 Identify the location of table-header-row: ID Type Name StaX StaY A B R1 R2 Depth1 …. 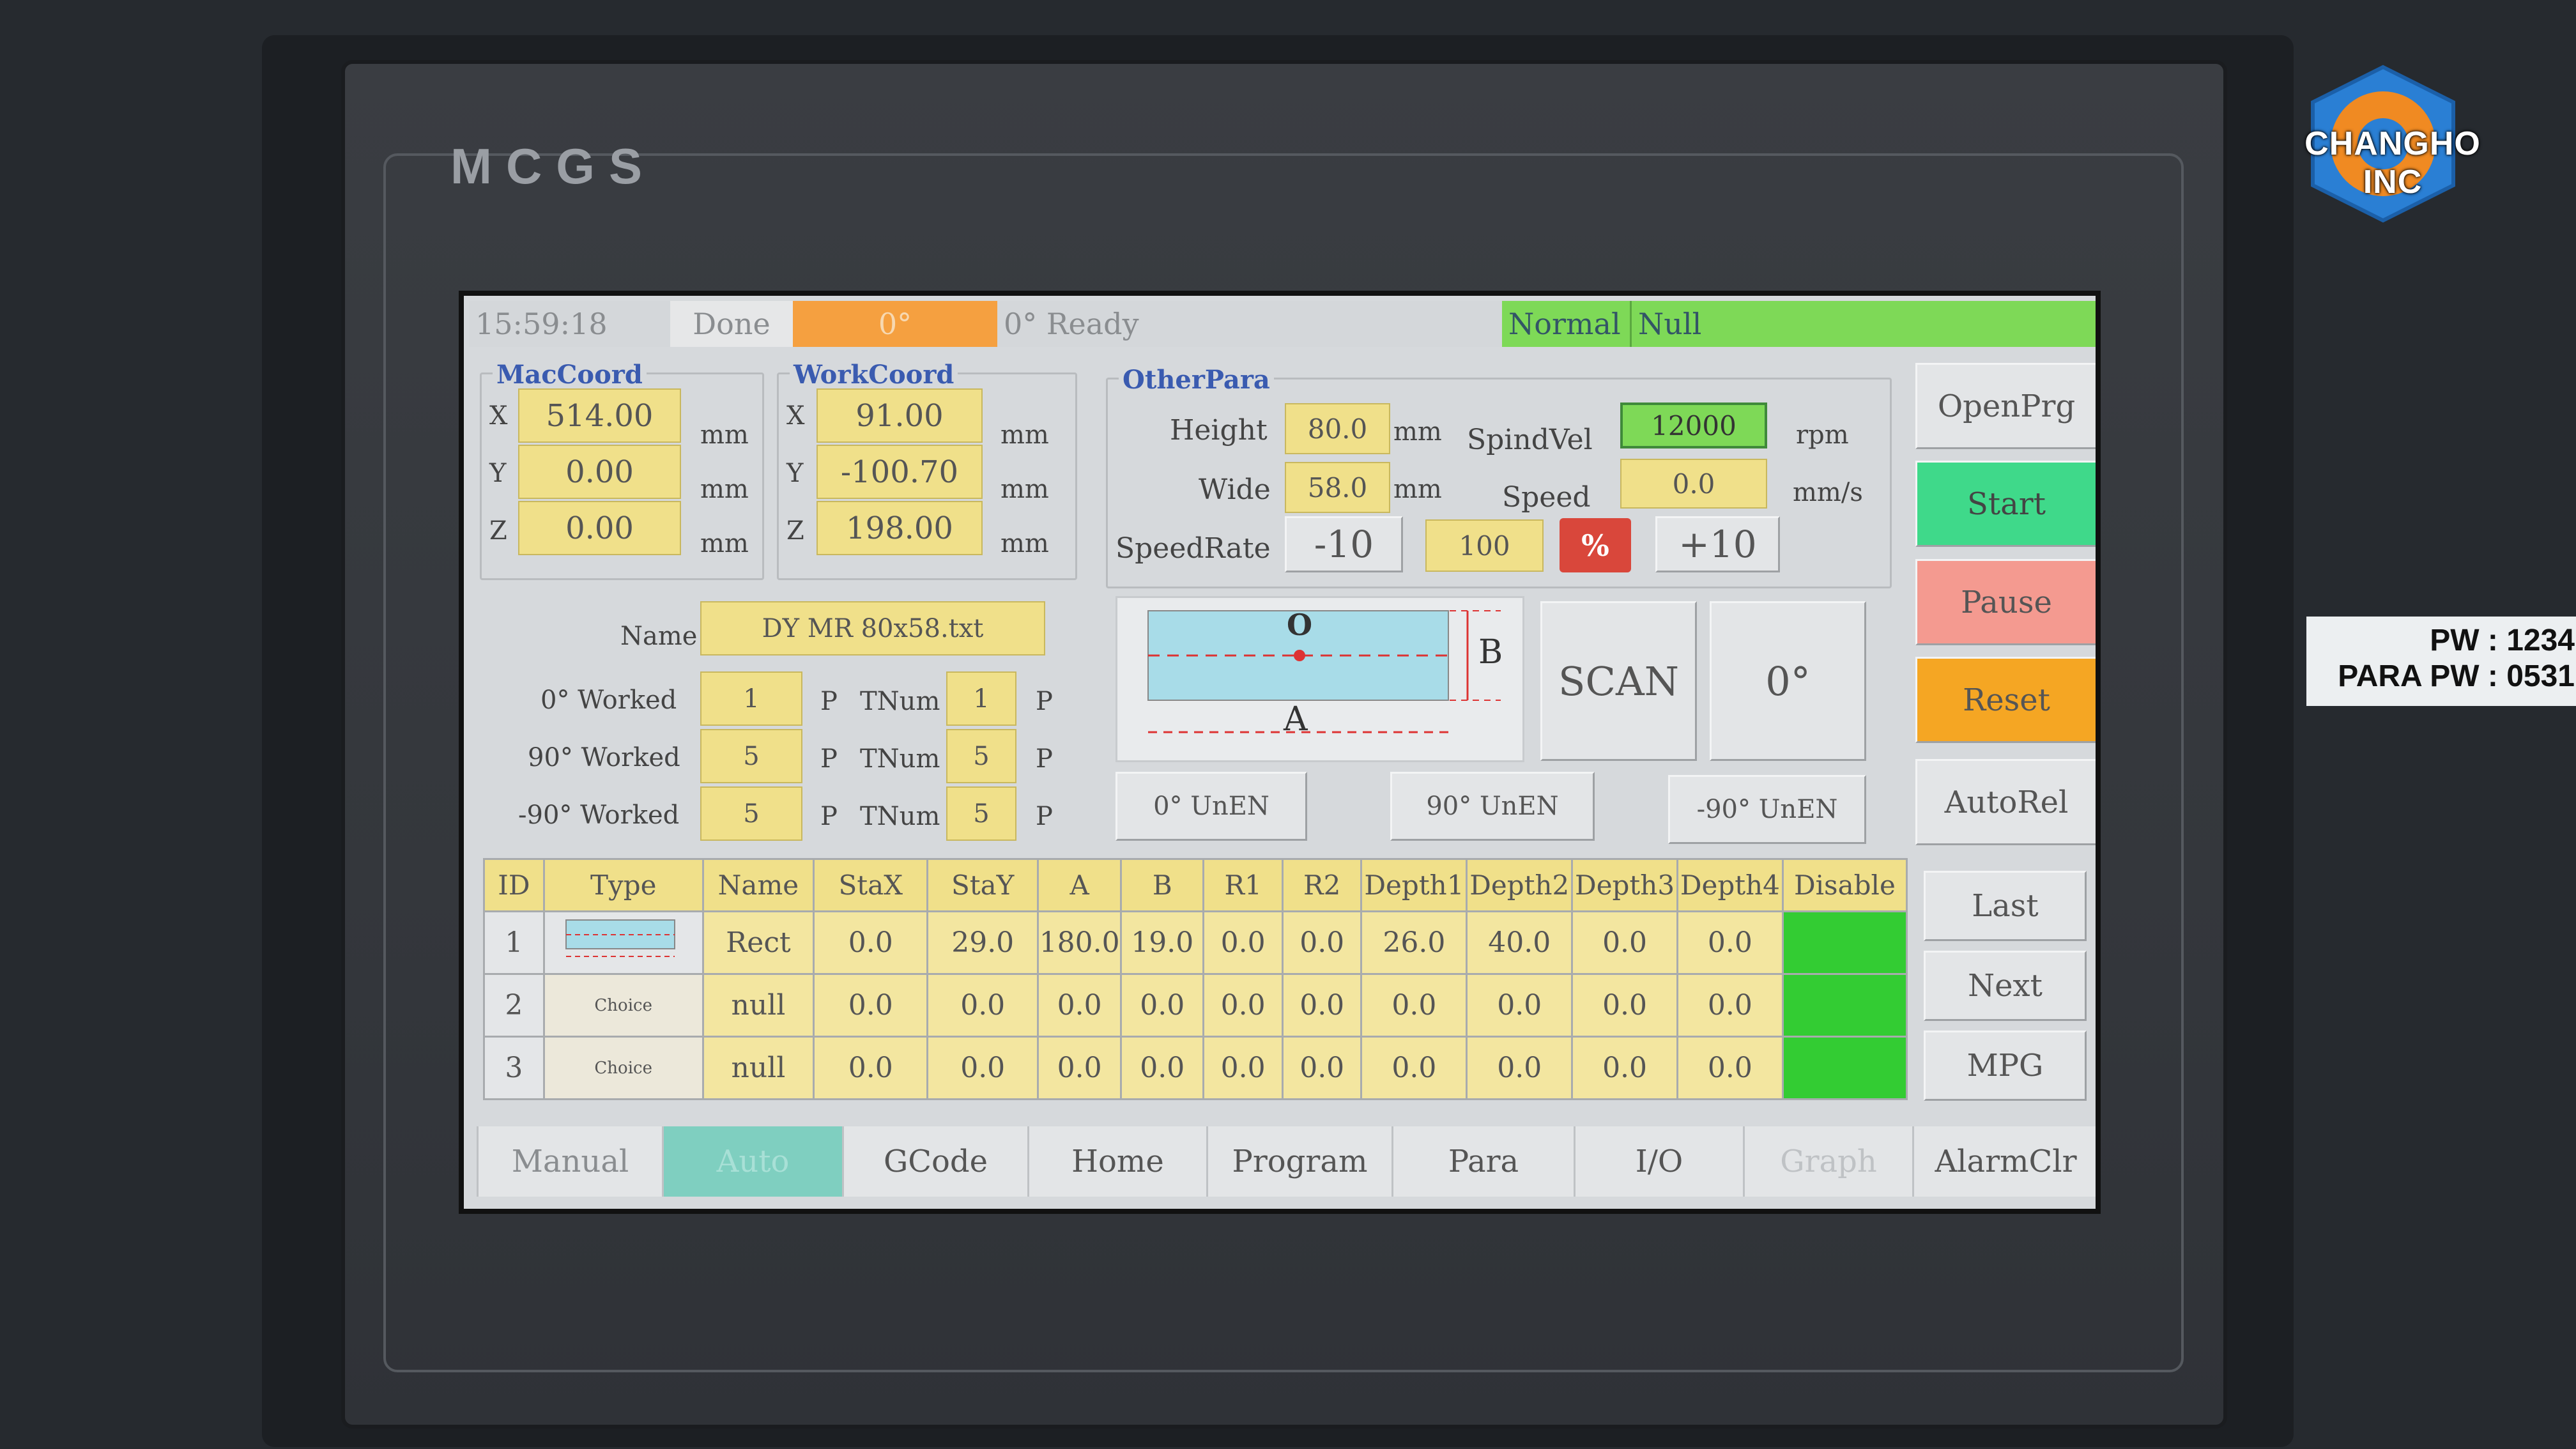
(1195, 885).